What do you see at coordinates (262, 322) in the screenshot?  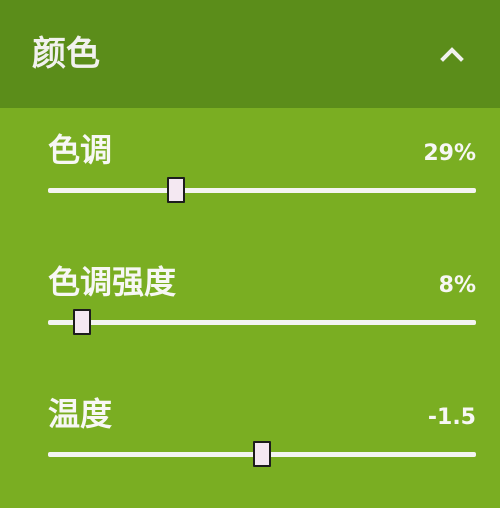 I see `tint-slider-track` at bounding box center [262, 322].